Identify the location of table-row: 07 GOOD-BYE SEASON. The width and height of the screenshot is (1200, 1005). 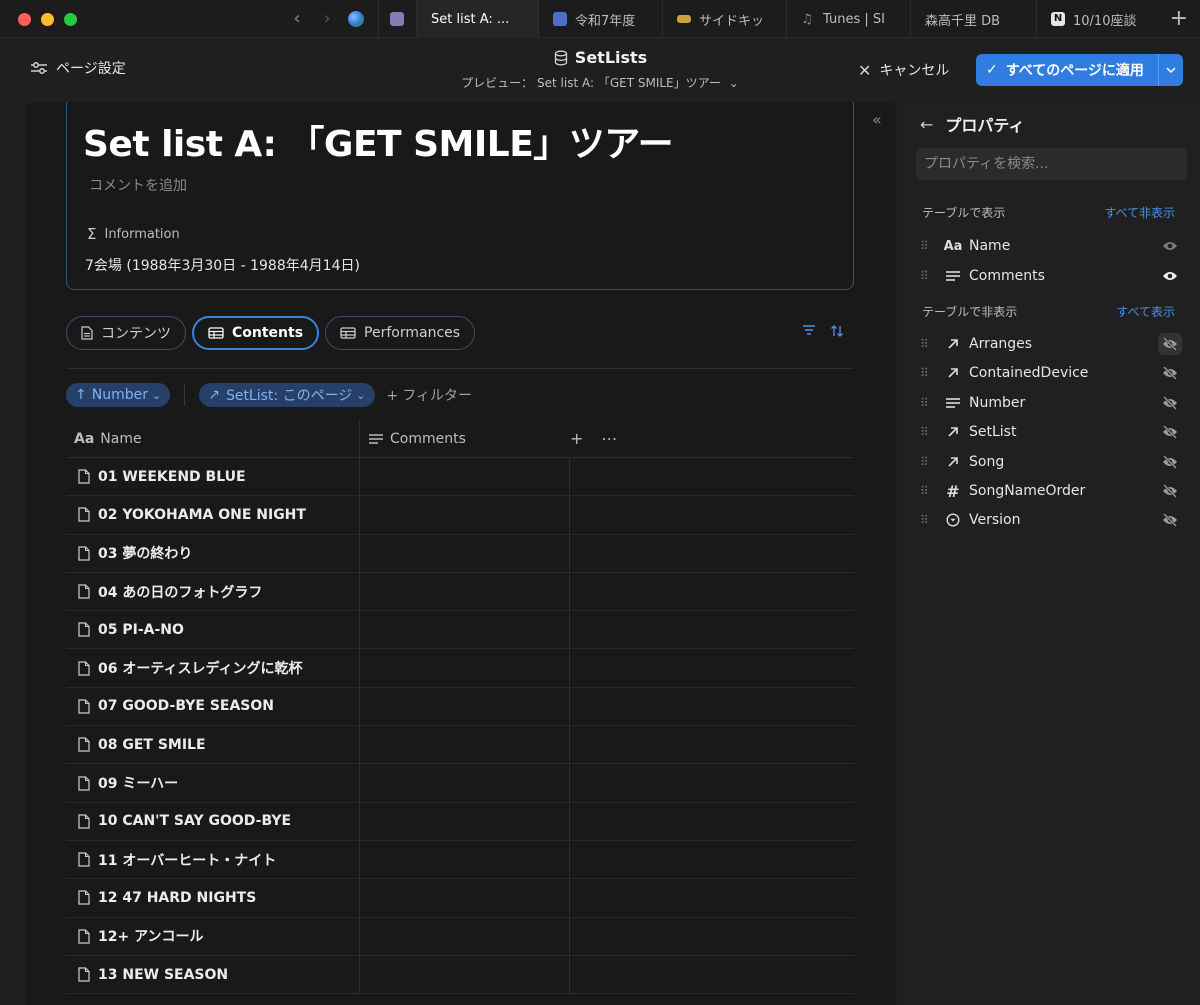
(460, 707).